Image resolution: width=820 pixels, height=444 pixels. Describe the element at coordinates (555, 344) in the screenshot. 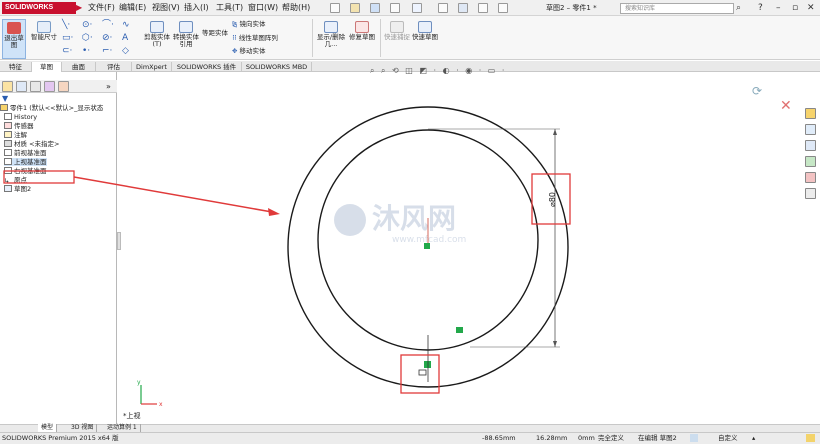

I see `dimension-arrow-bottom` at that location.